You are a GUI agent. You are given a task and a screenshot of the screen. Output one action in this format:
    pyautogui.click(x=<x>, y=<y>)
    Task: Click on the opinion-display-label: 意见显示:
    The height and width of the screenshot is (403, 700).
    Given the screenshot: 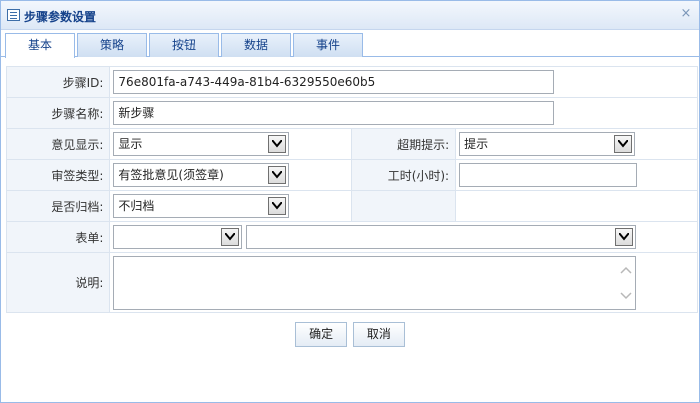 What is the action you would take?
    pyautogui.click(x=58, y=144)
    